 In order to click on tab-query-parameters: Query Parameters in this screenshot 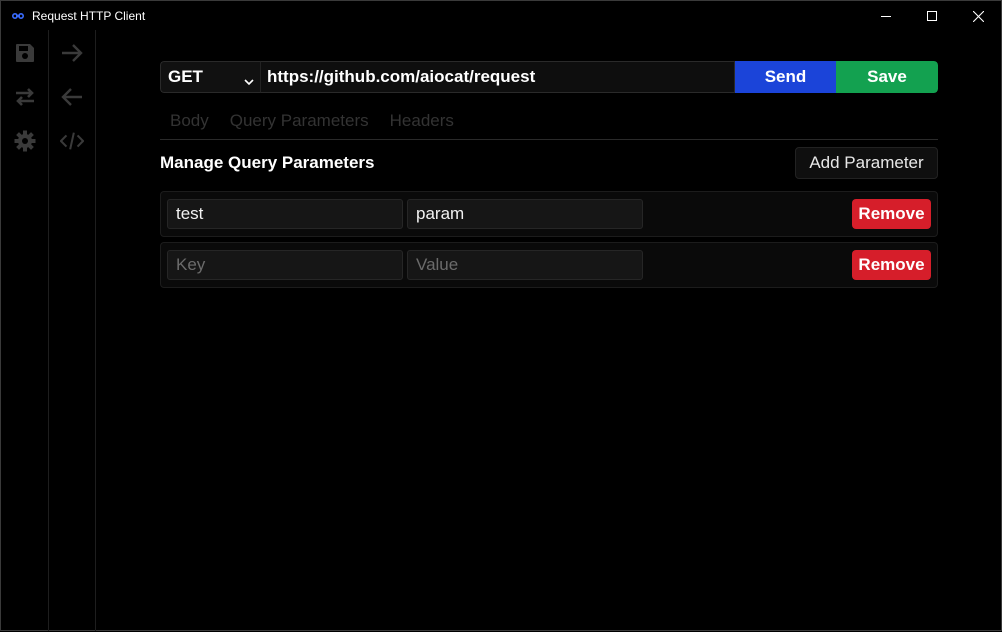, I will do `click(299, 124)`.